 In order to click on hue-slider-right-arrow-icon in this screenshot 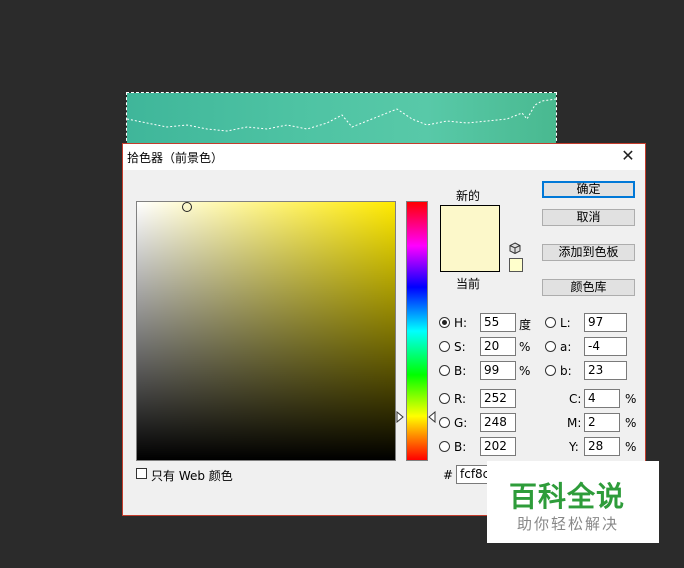, I will do `click(432, 417)`.